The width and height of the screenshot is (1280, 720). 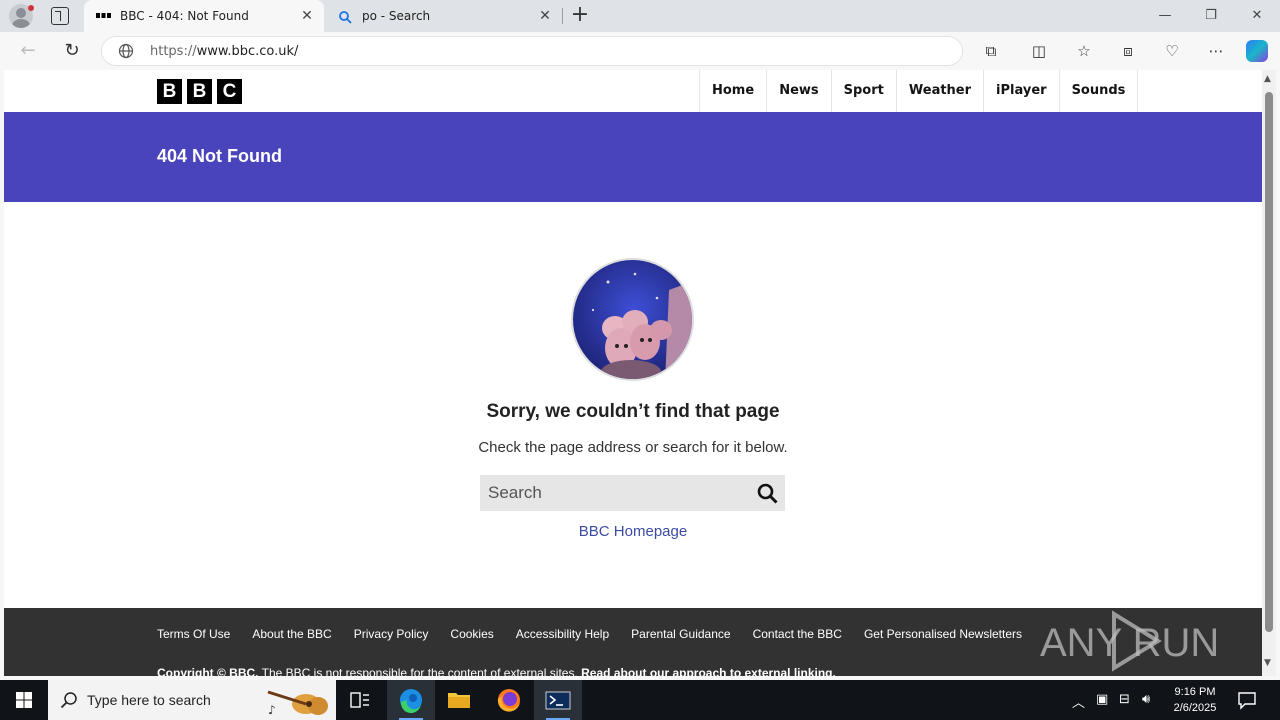 I want to click on bbc-homepage-link: BBC Homepage, so click(x=633, y=531).